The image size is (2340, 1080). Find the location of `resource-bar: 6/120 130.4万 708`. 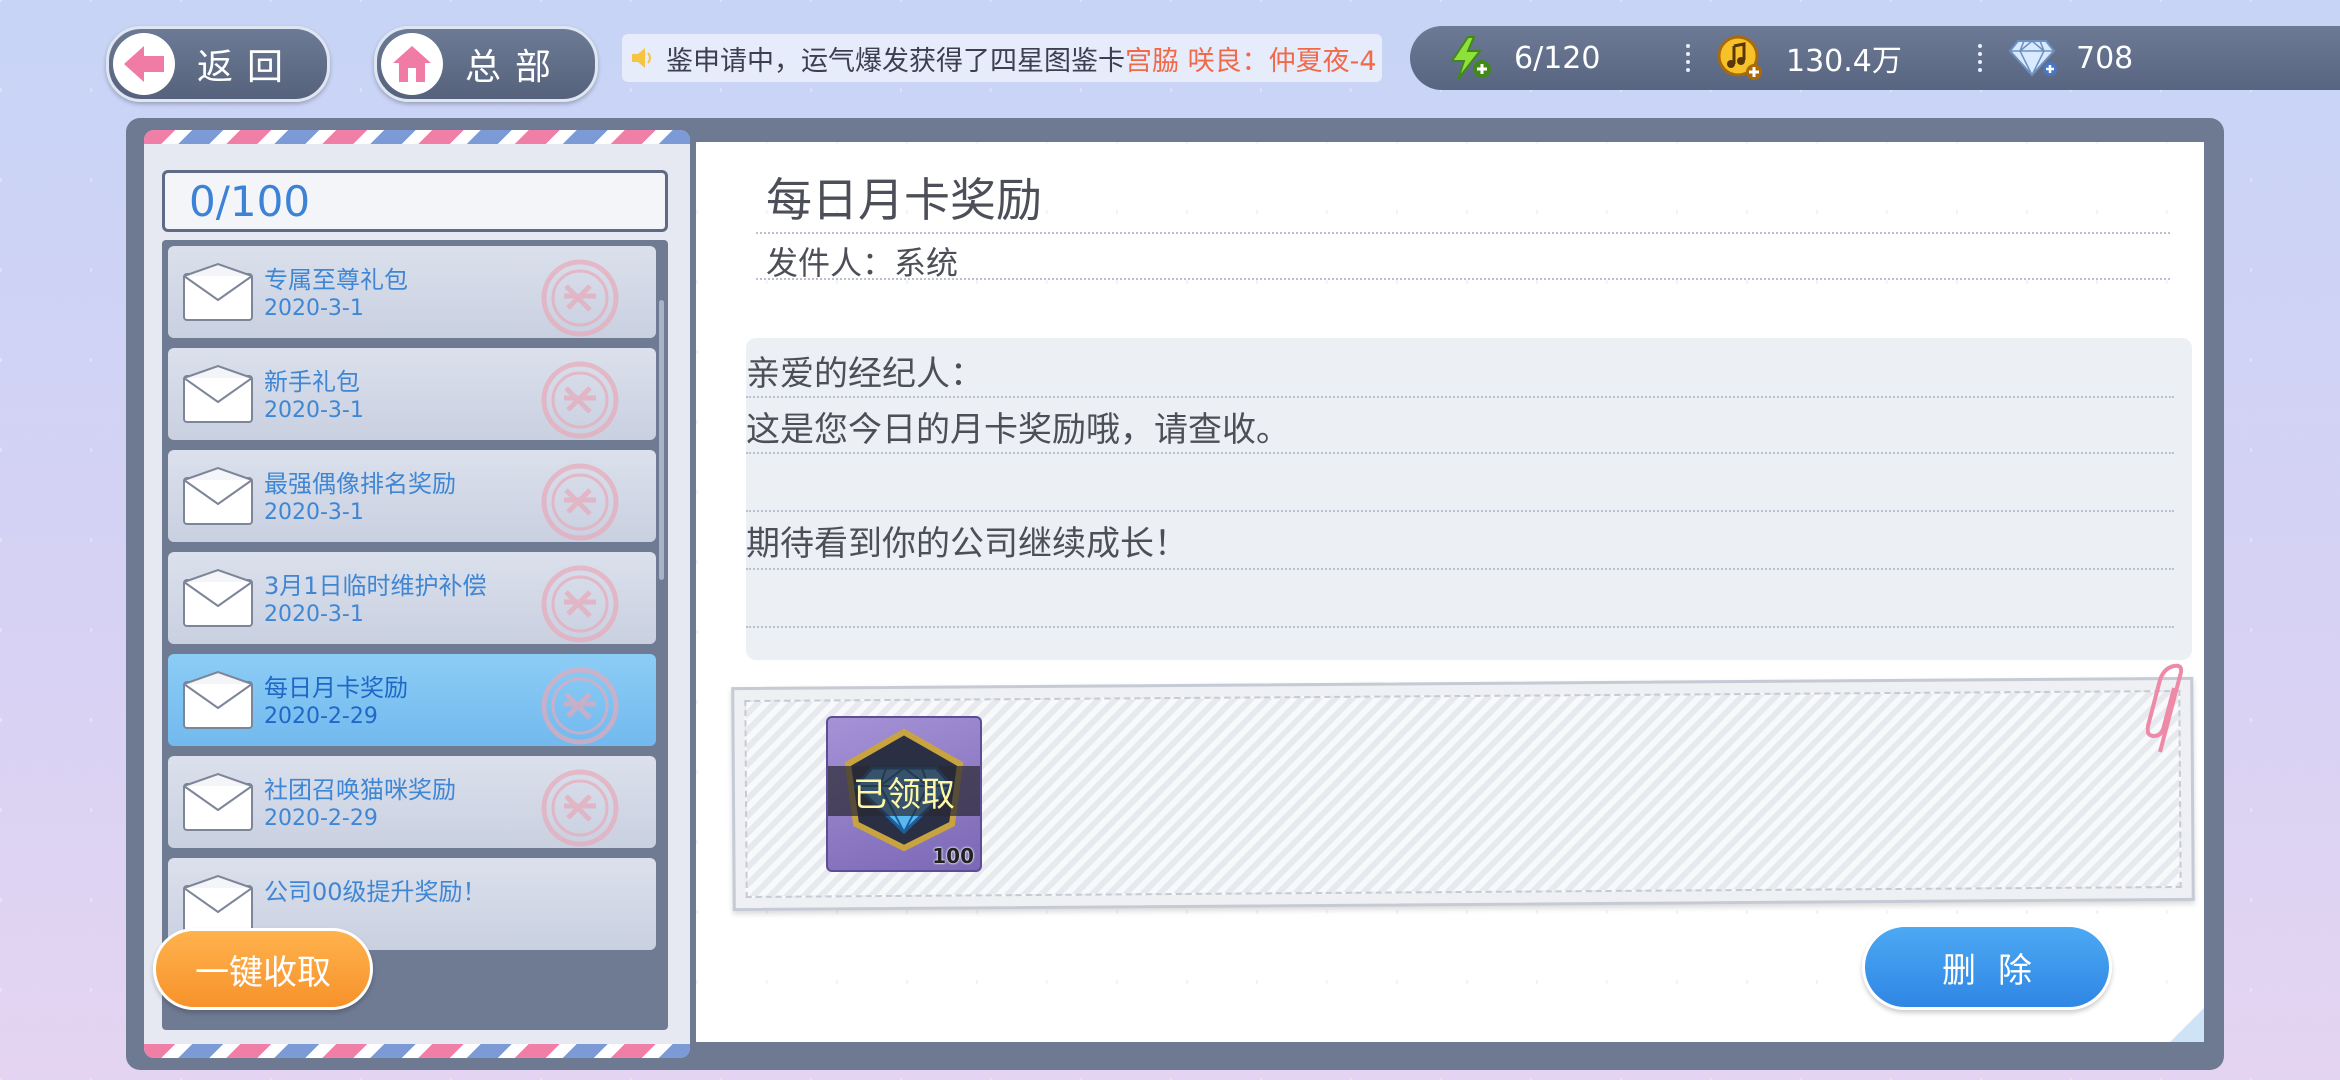

resource-bar: 6/120 130.4万 708 is located at coordinates (1875, 58).